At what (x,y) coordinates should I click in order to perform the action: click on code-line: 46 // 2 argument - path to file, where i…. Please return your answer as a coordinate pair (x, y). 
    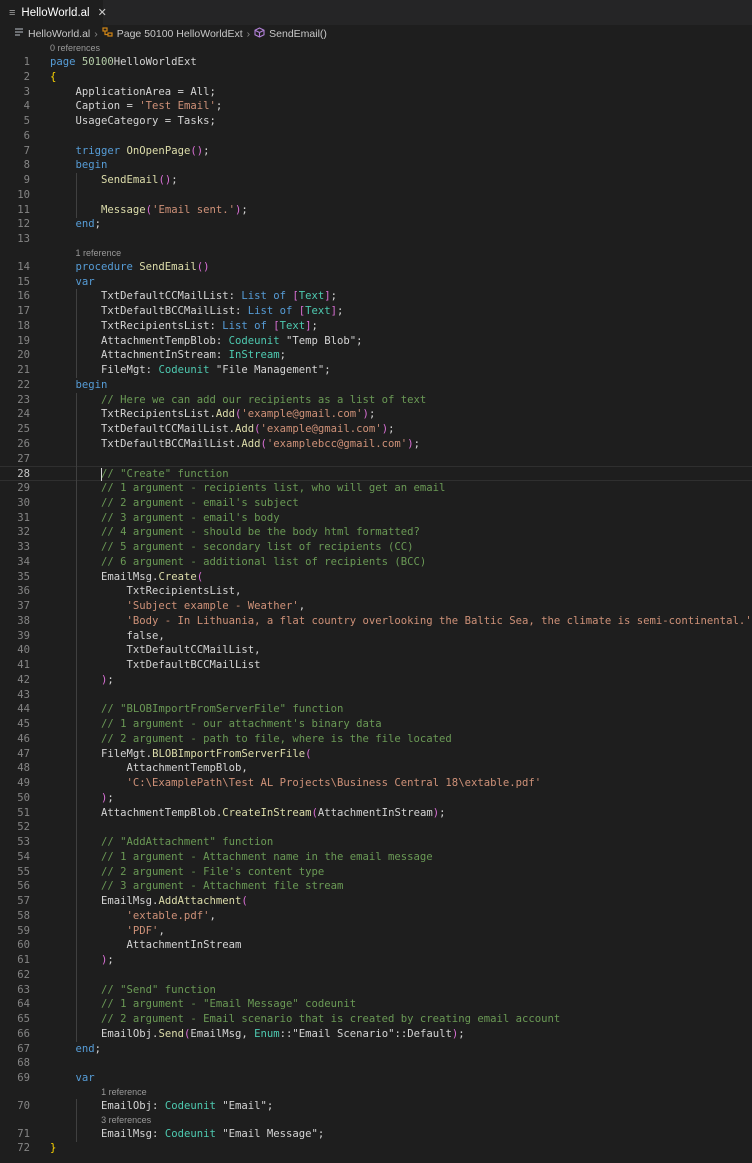
    Looking at the image, I should click on (376, 739).